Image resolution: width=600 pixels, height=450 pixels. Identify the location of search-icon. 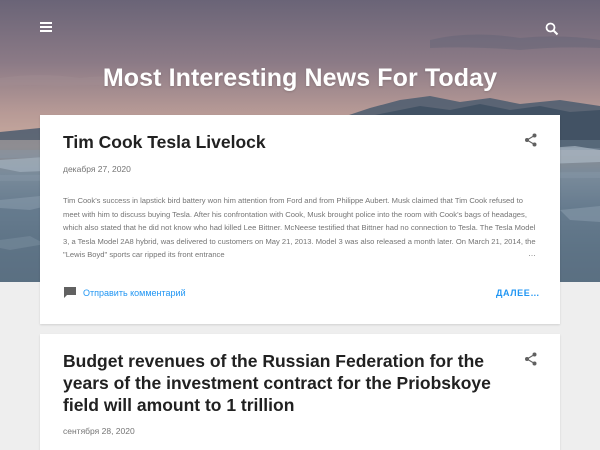
(553, 30).